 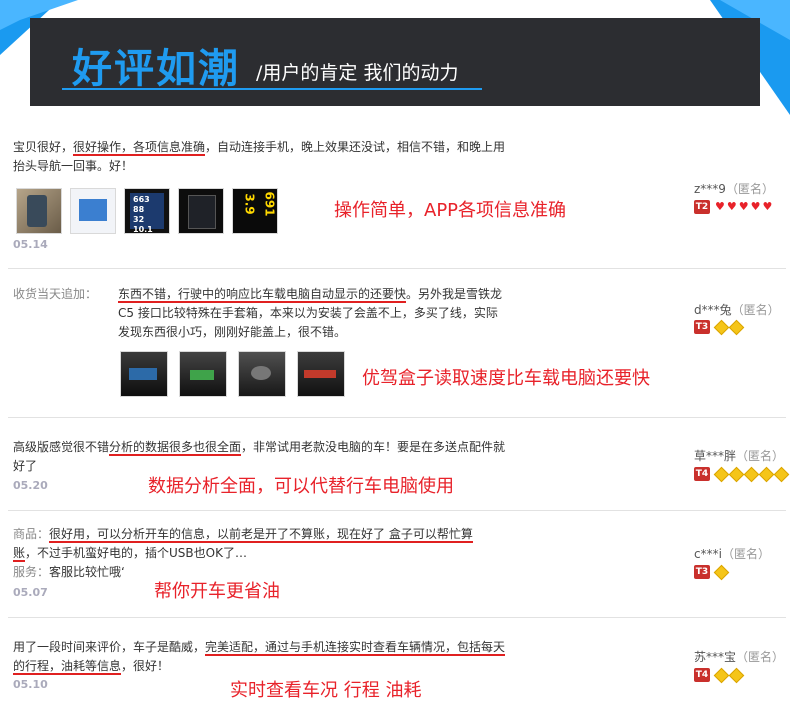 I want to click on reviewer-name: 苏***宝（匿名）, so click(x=739, y=656).